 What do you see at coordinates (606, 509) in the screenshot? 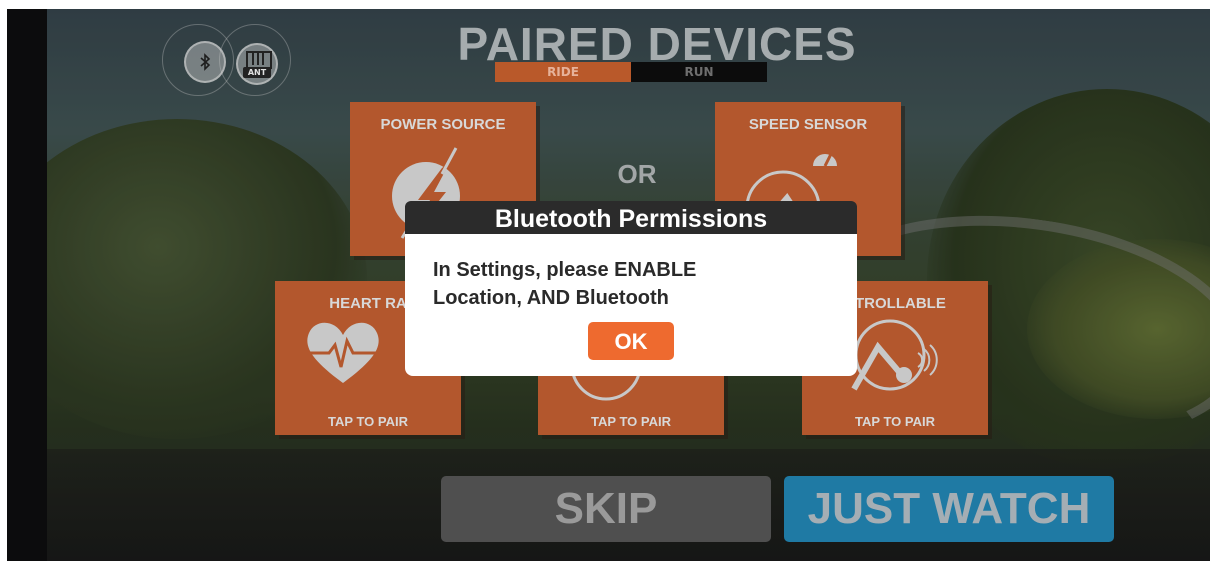
I see `skip-button: SKIP` at bounding box center [606, 509].